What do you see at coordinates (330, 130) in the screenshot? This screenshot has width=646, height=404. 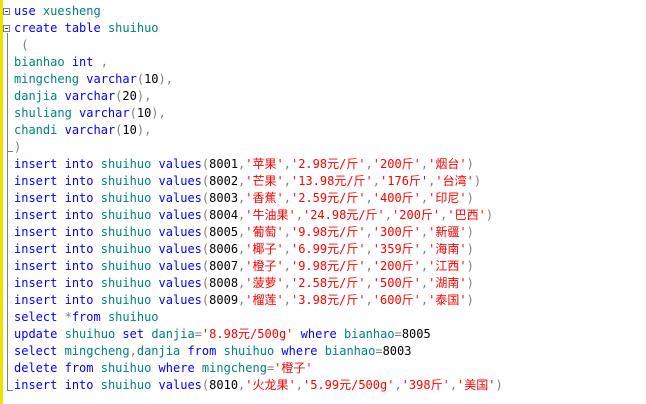 I see `code-line: chandi varchar(10),` at bounding box center [330, 130].